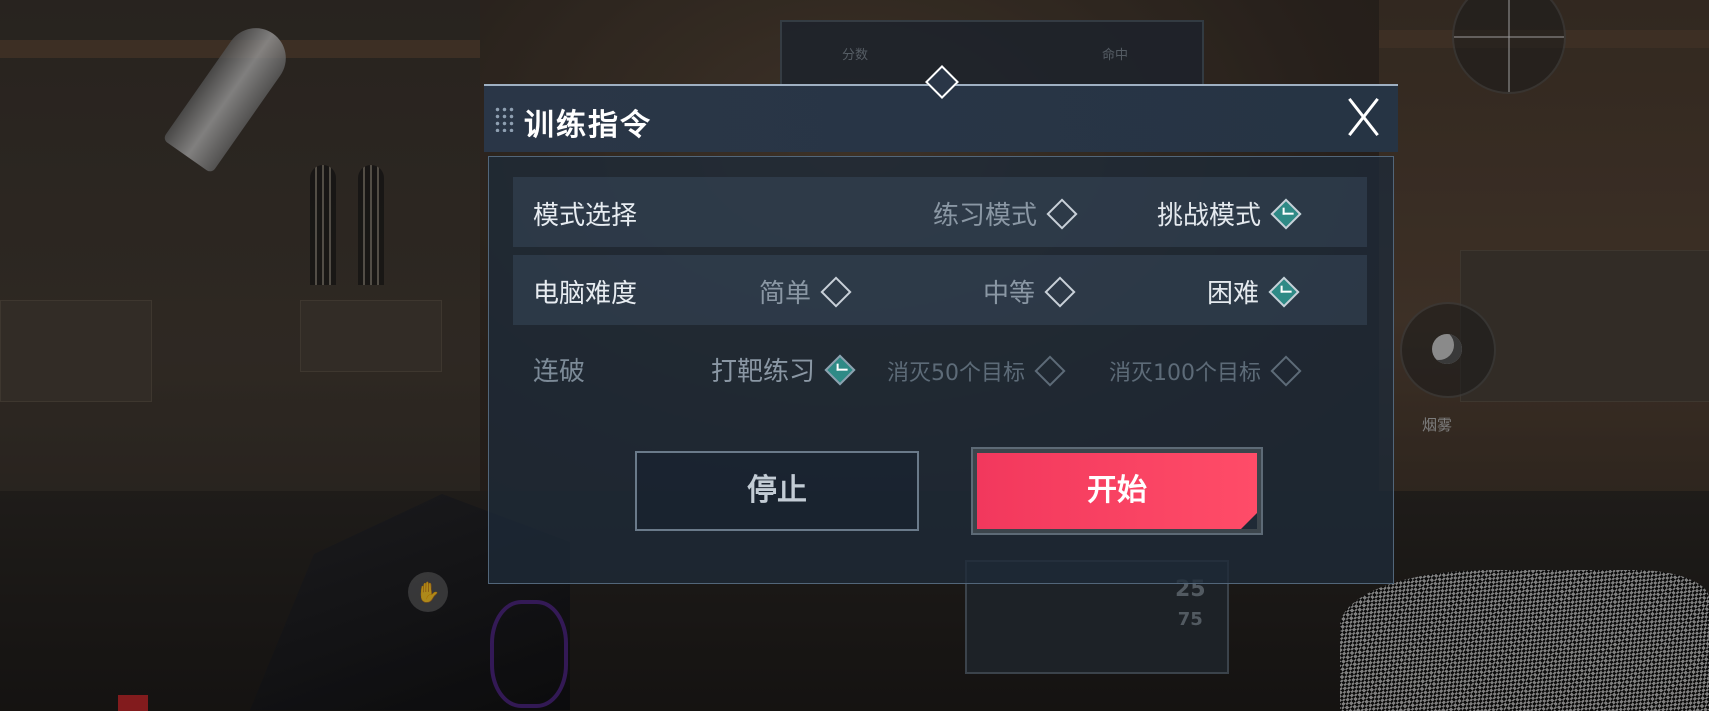  What do you see at coordinates (985, 216) in the screenshot?
I see `option-label: 练习模式` at bounding box center [985, 216].